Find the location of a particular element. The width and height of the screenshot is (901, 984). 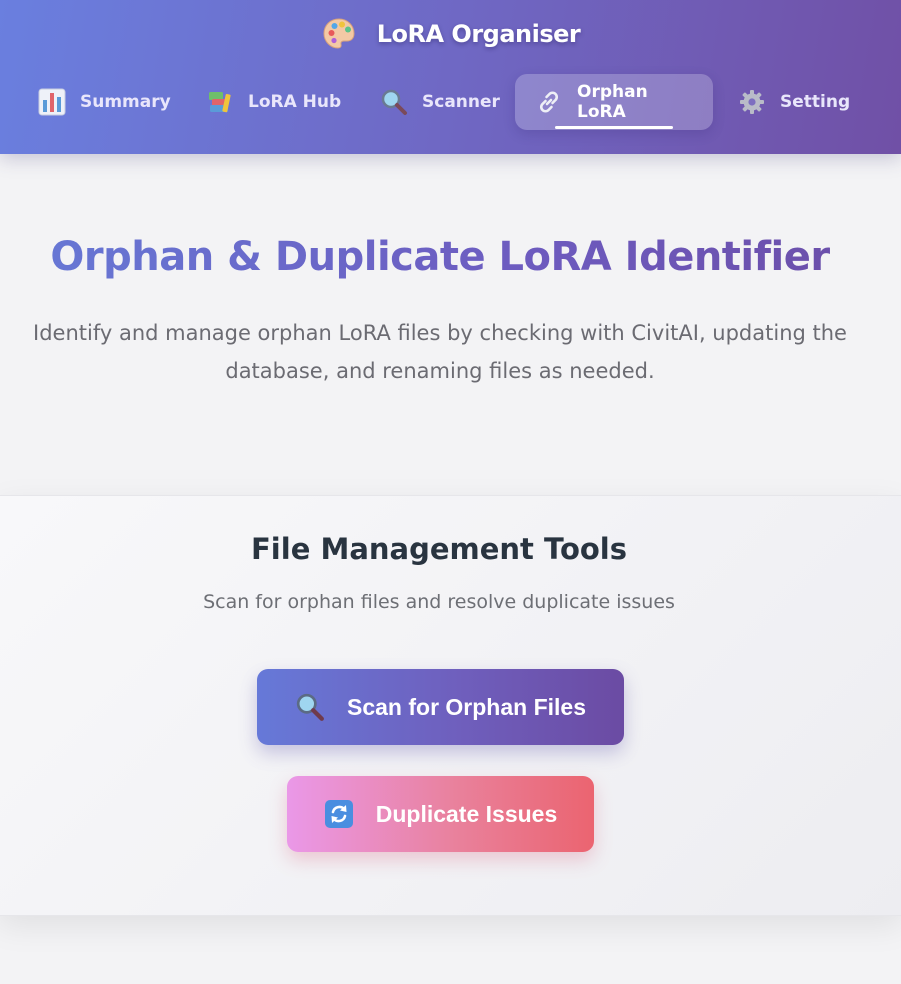

active-tab-indicator is located at coordinates (614, 127).